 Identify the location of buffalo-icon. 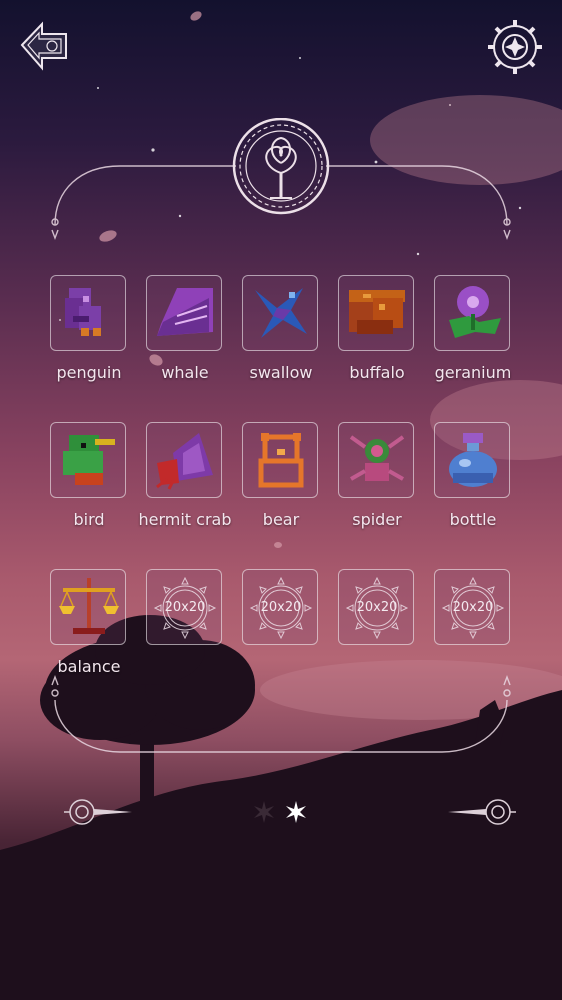
(377, 312).